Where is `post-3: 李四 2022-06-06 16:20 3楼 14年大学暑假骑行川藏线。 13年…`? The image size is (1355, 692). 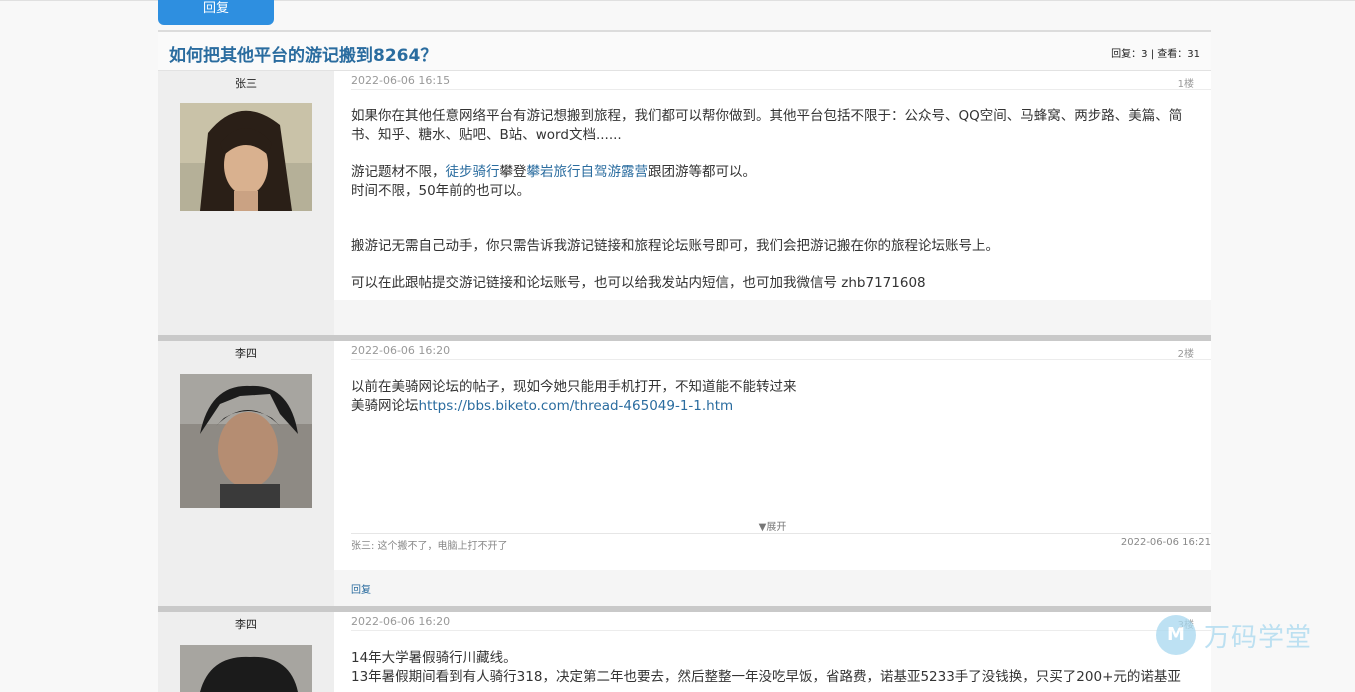 post-3: 李四 2022-06-06 16:20 3楼 14年大学暑假骑行川藏线。 13年… is located at coordinates (684, 652).